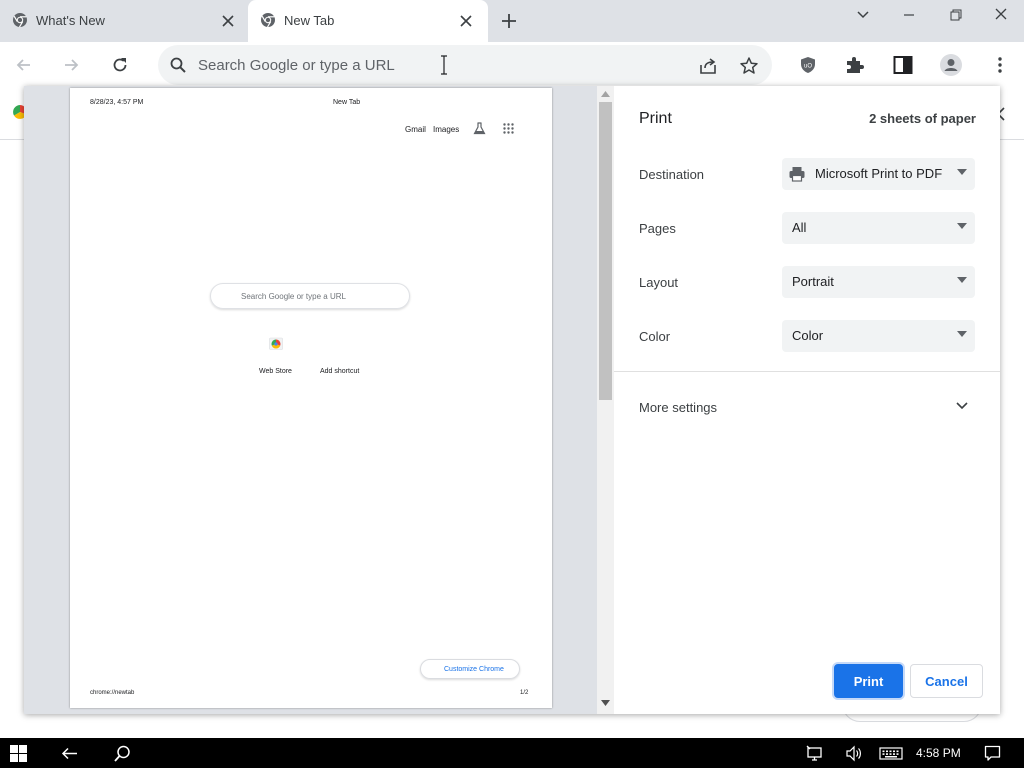  I want to click on new-tab-plus-icon, so click(509, 21).